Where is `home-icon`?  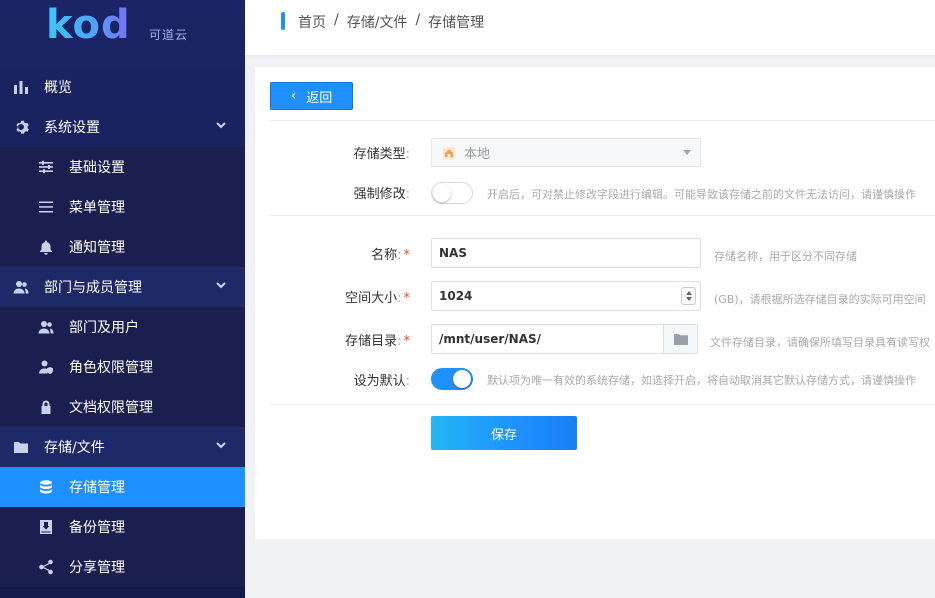
home-icon is located at coordinates (449, 152).